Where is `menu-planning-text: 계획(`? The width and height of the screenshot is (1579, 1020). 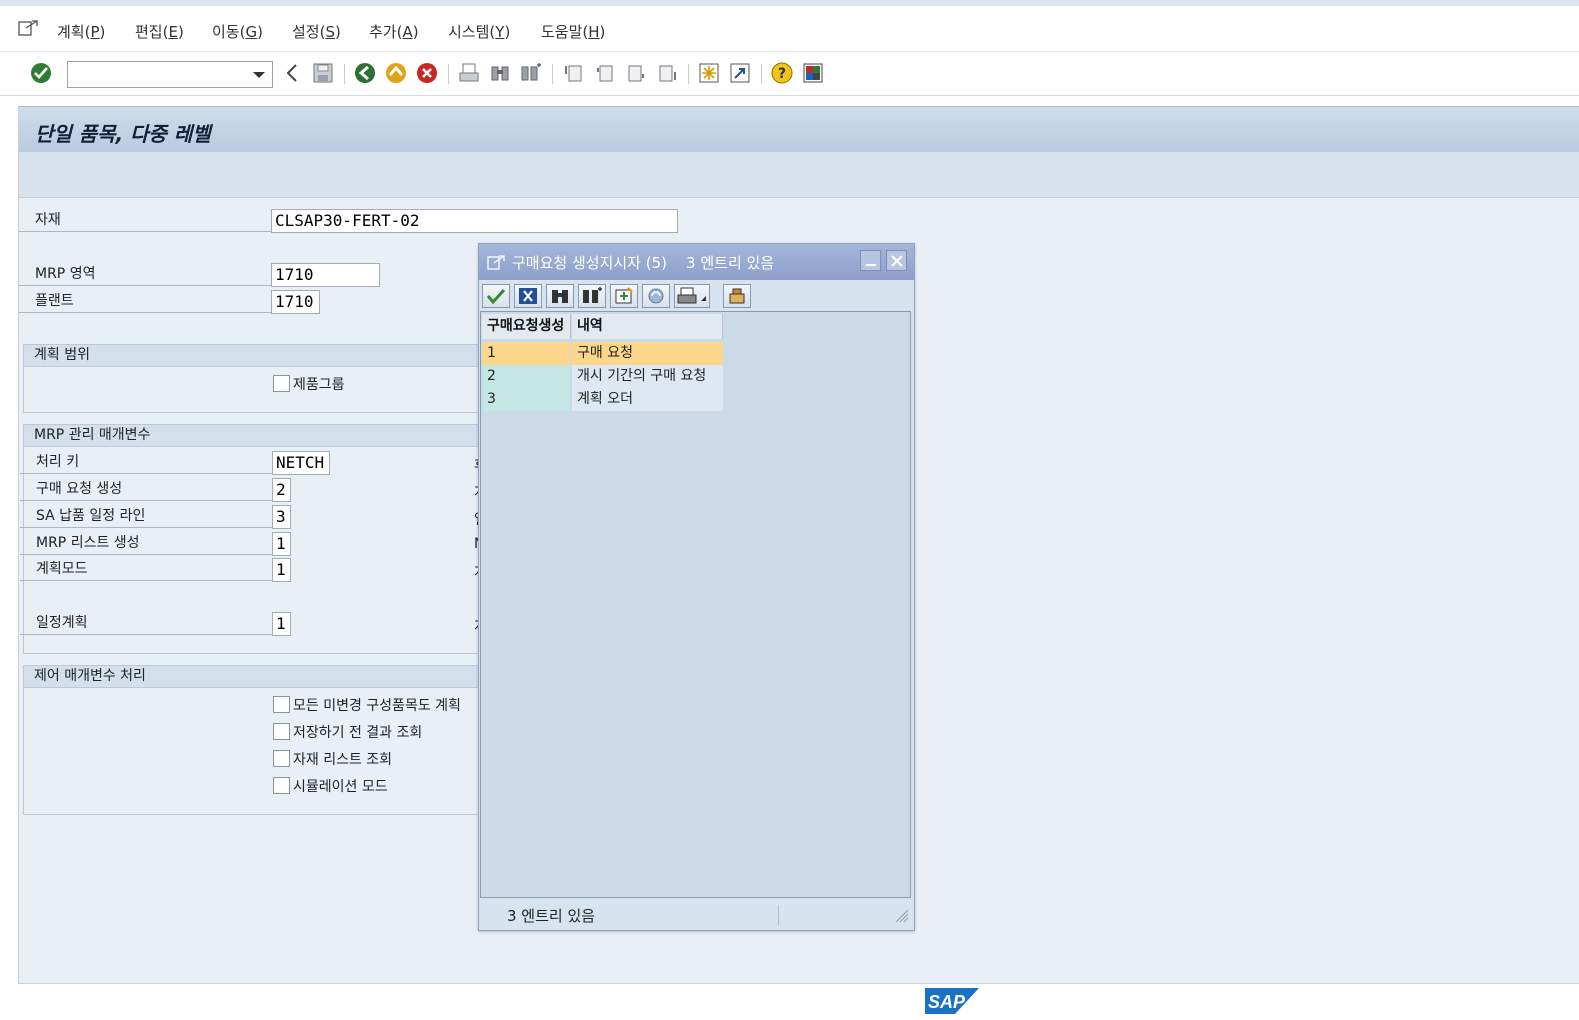 menu-planning-text: 계획( is located at coordinates (74, 32).